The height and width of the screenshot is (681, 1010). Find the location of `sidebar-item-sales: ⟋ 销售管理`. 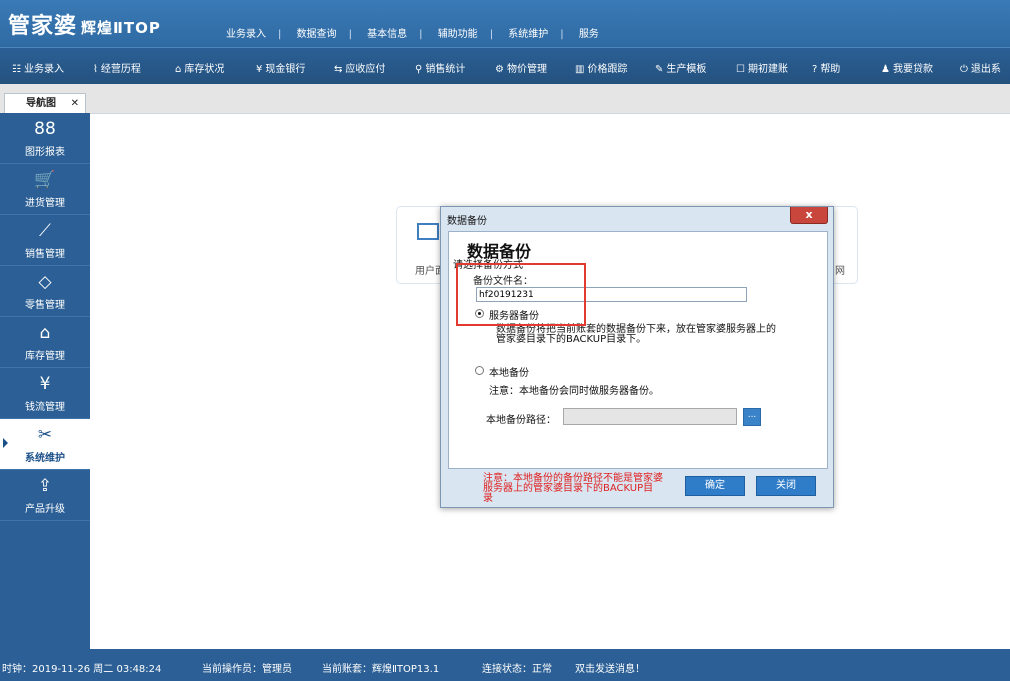

sidebar-item-sales: ⟋ 销售管理 is located at coordinates (45, 240).